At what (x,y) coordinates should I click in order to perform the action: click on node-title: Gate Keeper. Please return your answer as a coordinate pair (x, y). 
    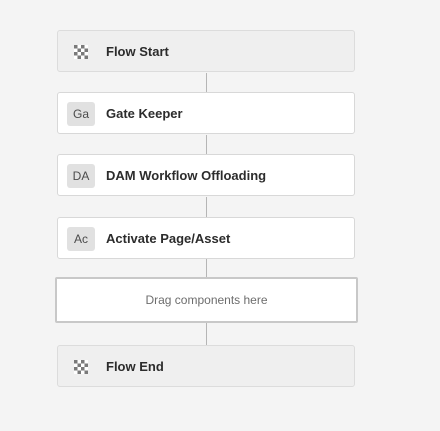
    Looking at the image, I should click on (144, 113).